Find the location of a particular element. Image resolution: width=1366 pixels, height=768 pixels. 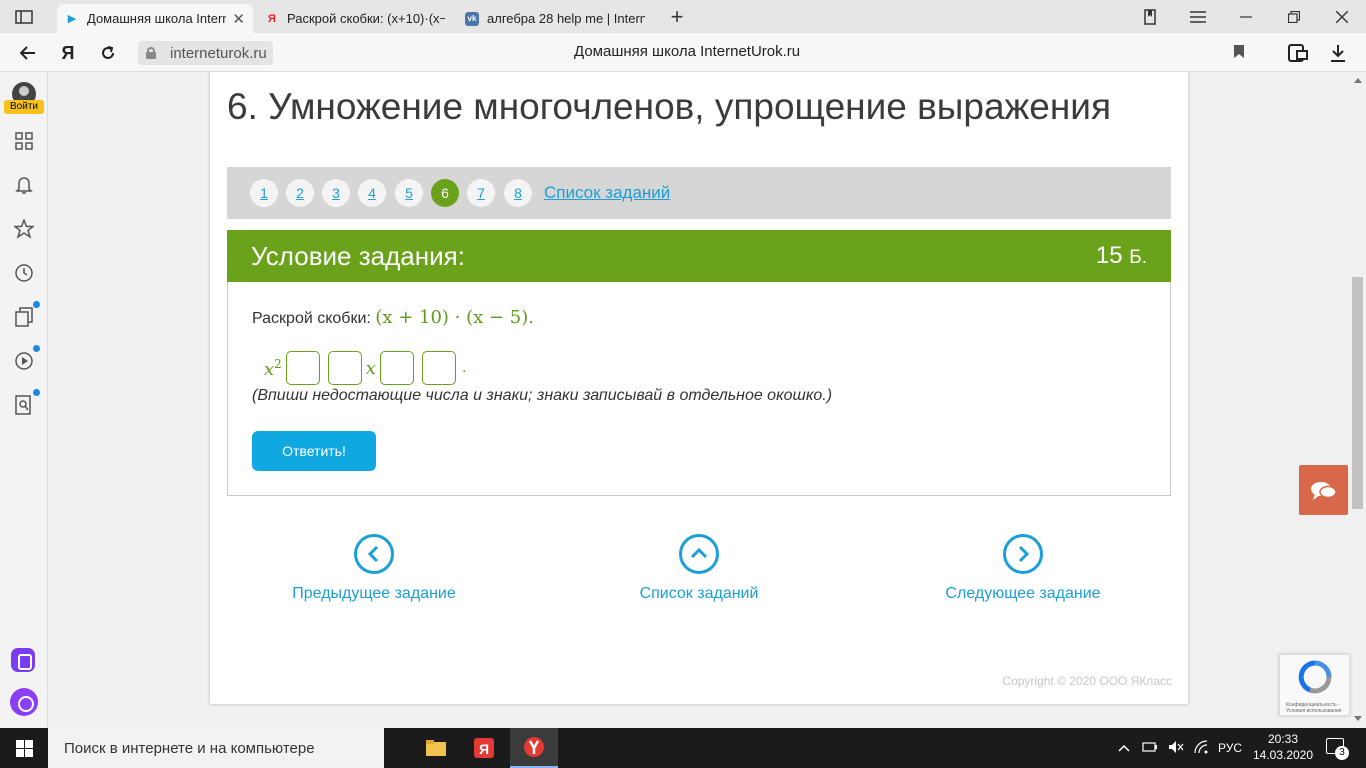

answer-x: x is located at coordinates (370, 368).